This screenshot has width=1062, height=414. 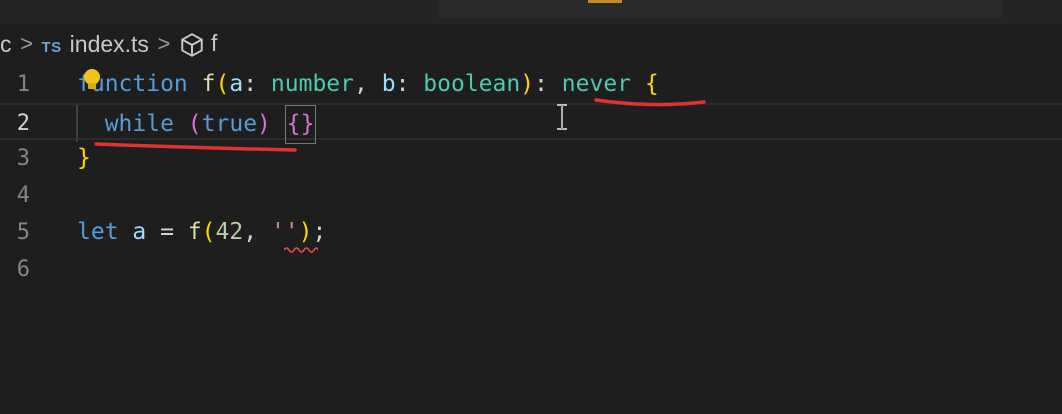 What do you see at coordinates (531, 232) in the screenshot?
I see `code-line: 5 let a = f(42, '');` at bounding box center [531, 232].